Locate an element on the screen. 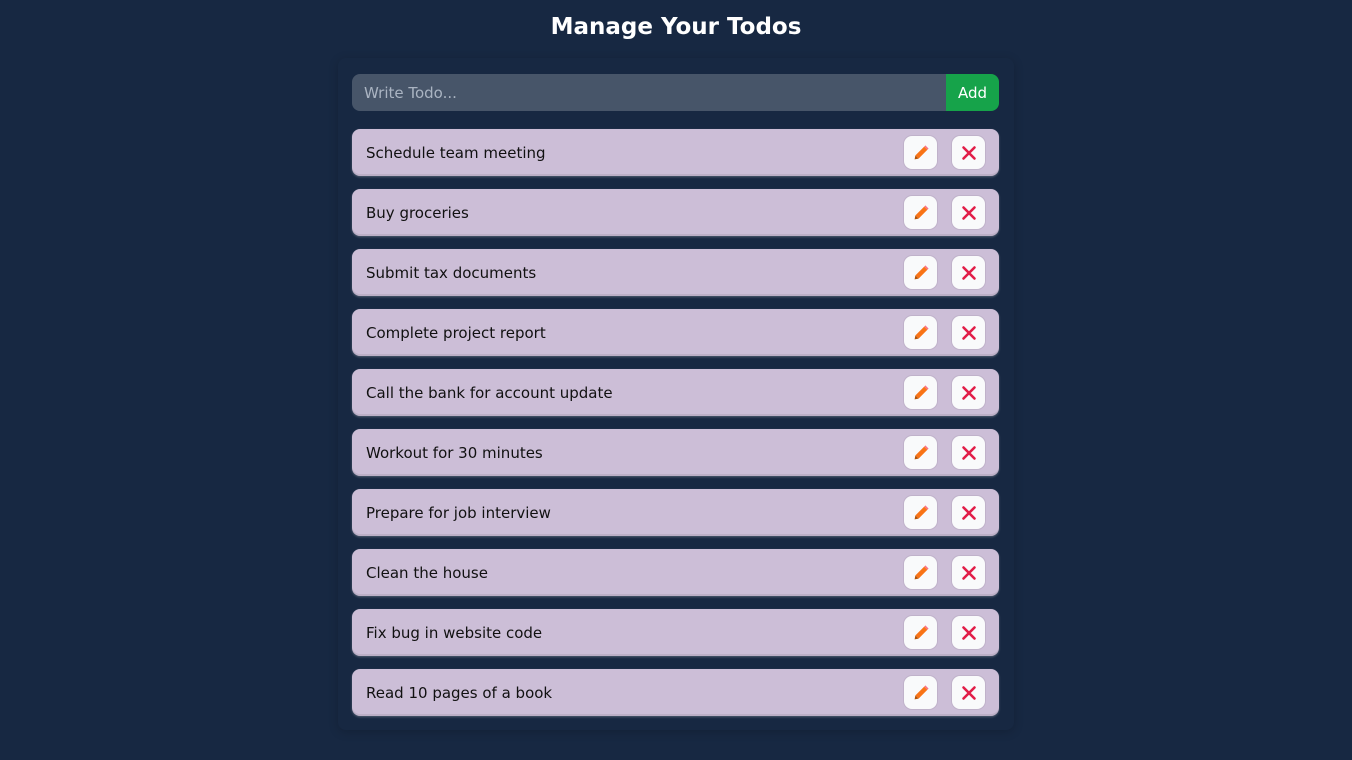 This screenshot has width=1352, height=760. todo-text: Clean the house is located at coordinates (427, 572).